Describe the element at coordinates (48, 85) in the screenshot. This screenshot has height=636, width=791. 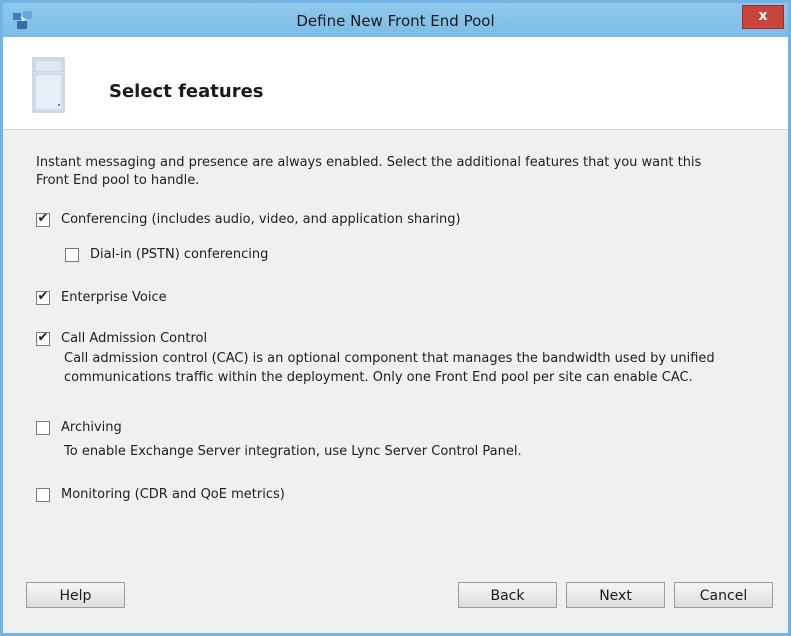
I see `server-icon` at that location.